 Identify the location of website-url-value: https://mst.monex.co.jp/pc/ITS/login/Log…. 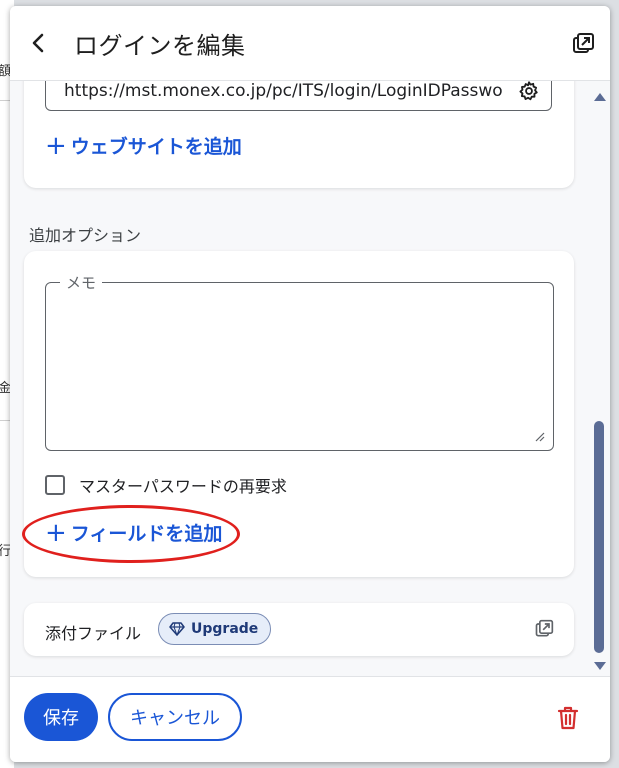
(284, 91).